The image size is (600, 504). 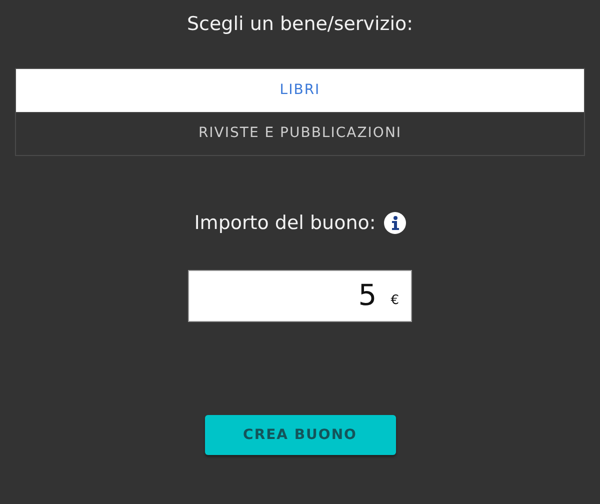 I want to click on amount-label: Importo del buono:, so click(x=285, y=223).